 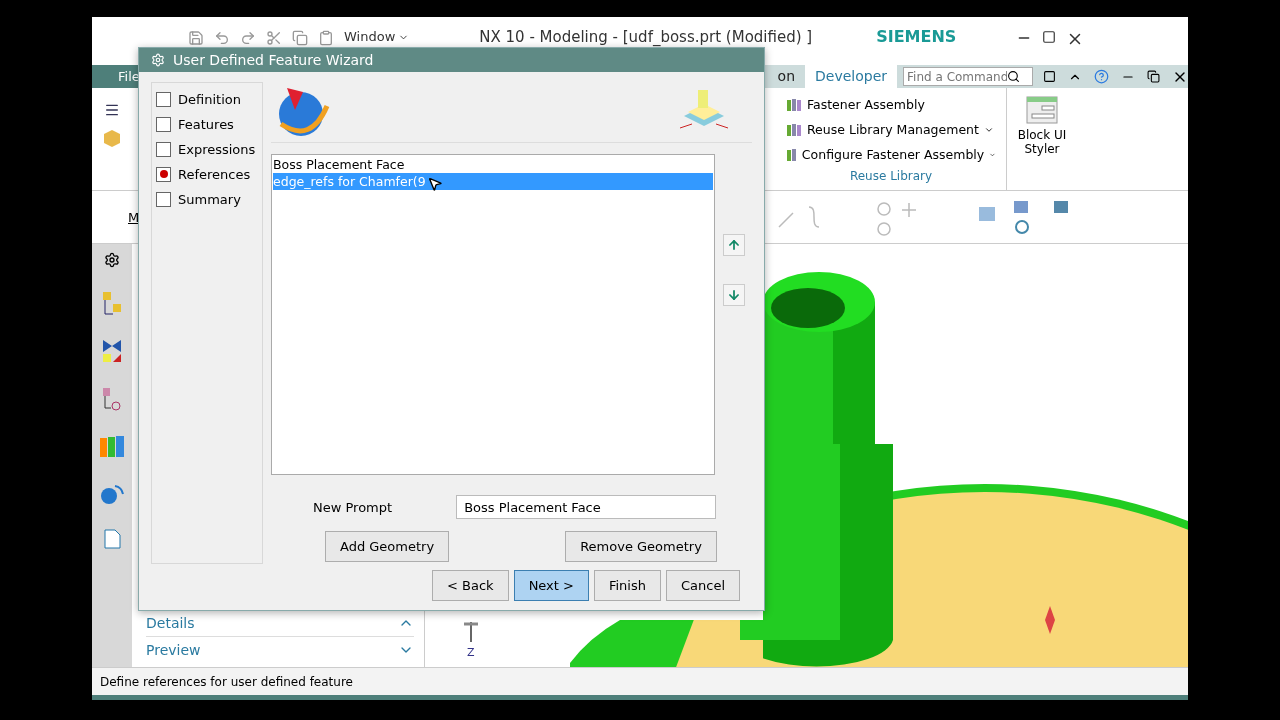 What do you see at coordinates (112, 303) in the screenshot?
I see `tree-icon` at bounding box center [112, 303].